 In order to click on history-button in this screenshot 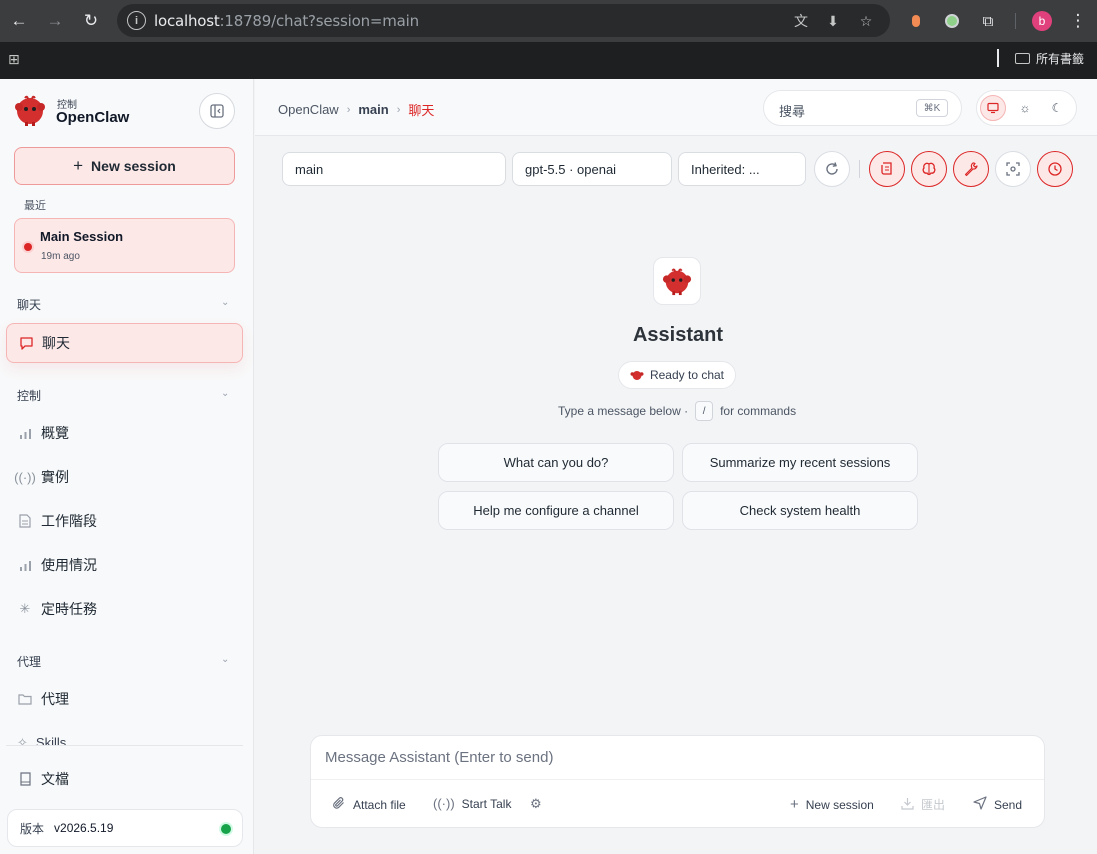, I will do `click(1055, 169)`.